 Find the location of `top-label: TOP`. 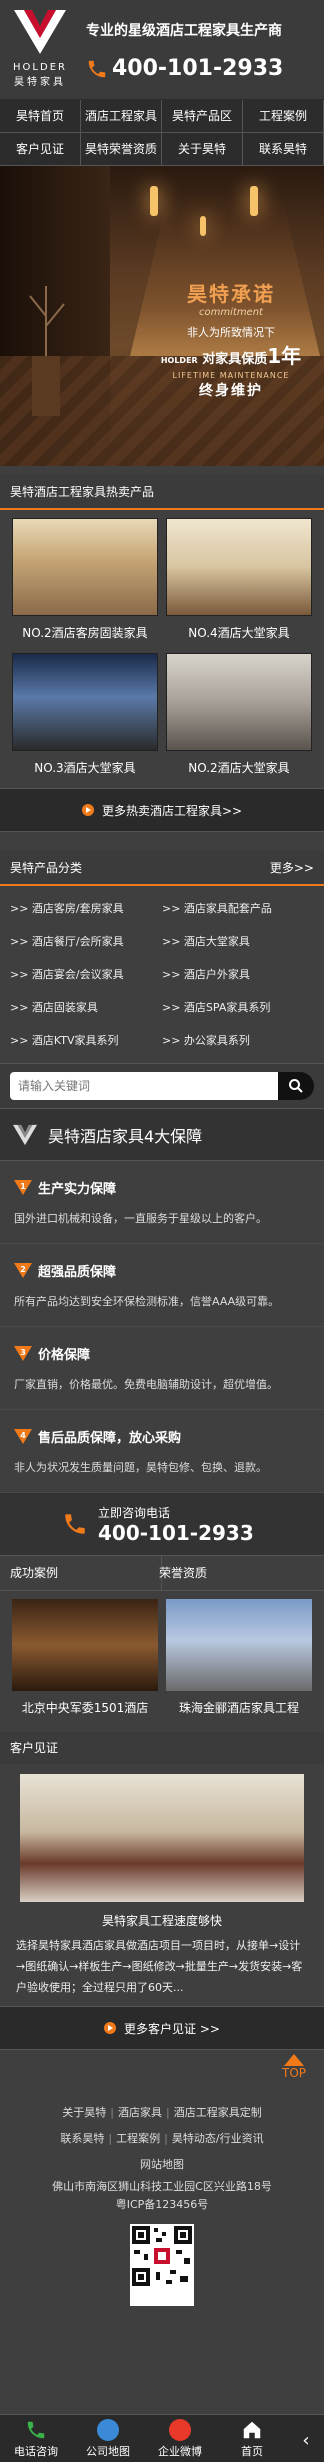

top-label: TOP is located at coordinates (293, 2073).